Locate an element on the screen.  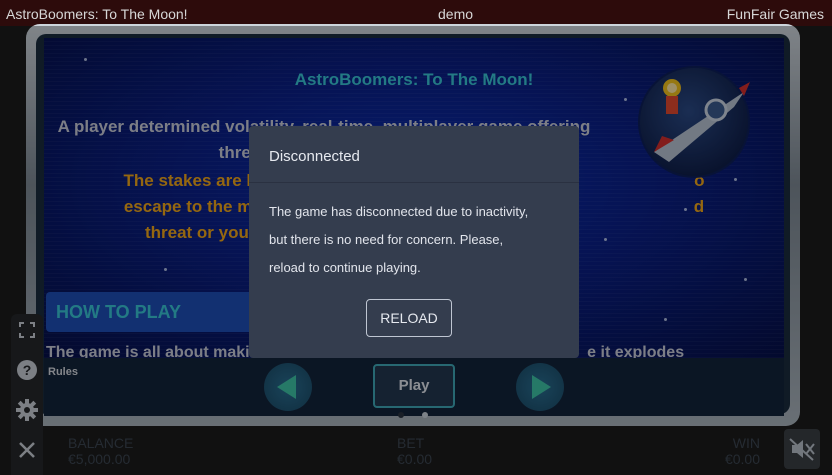
dialog-message-line-3: reload to continue playing. is located at coordinates (345, 267).